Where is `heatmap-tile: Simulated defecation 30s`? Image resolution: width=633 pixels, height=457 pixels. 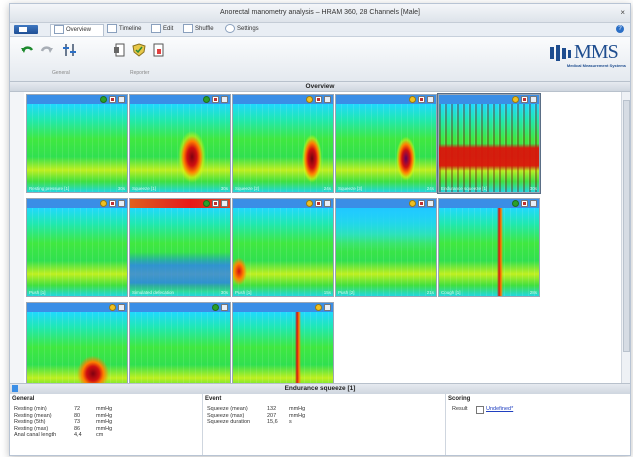 heatmap-tile: Simulated defecation 30s is located at coordinates (180, 247).